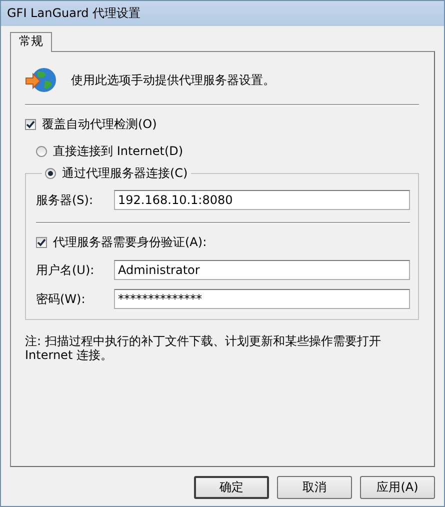  I want to click on field-label: 用户名(U):, so click(66, 270).